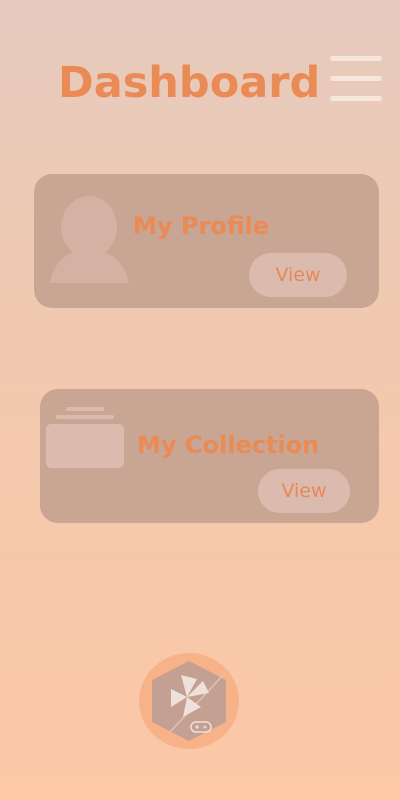  Describe the element at coordinates (356, 79) in the screenshot. I see `menu-button` at that location.